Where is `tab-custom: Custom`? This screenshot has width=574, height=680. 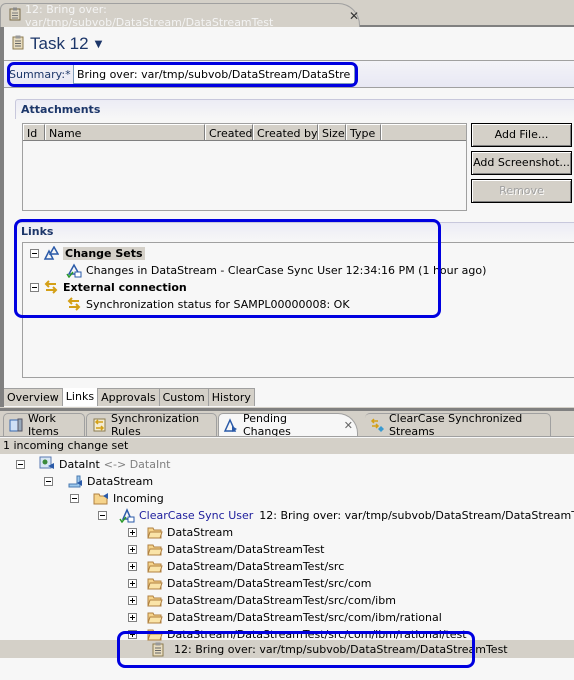 tab-custom: Custom is located at coordinates (184, 397).